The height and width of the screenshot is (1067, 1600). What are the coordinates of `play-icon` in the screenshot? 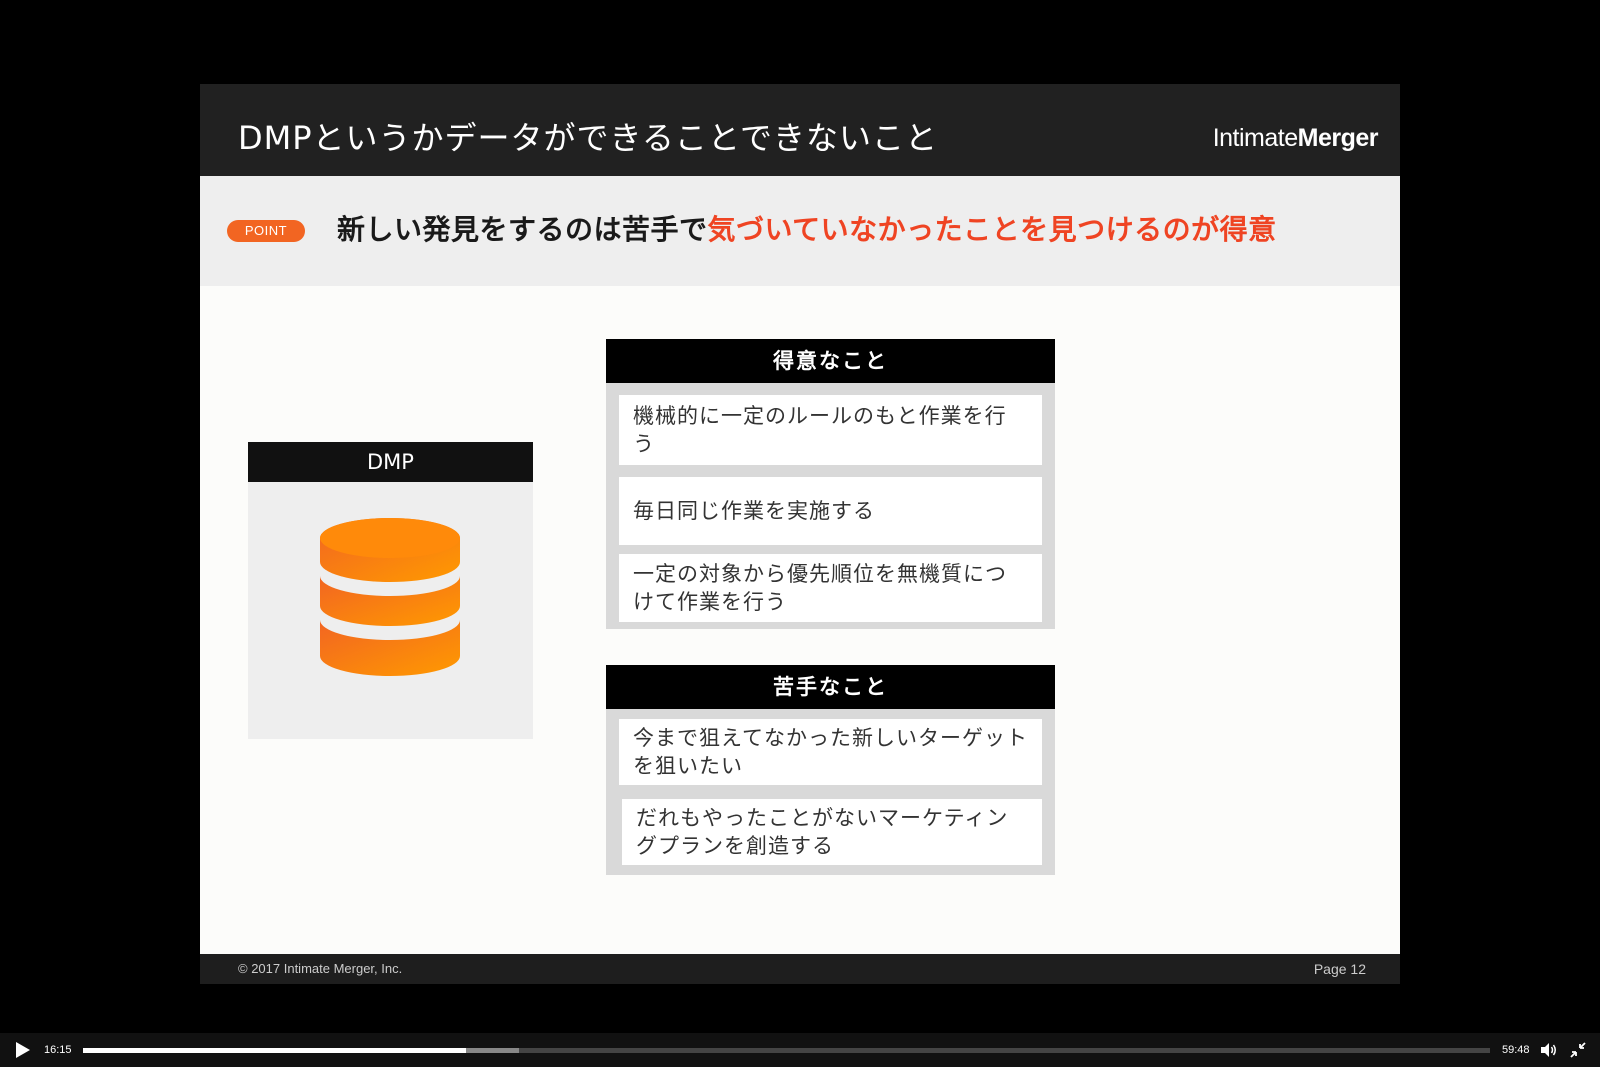 It's located at (23, 1050).